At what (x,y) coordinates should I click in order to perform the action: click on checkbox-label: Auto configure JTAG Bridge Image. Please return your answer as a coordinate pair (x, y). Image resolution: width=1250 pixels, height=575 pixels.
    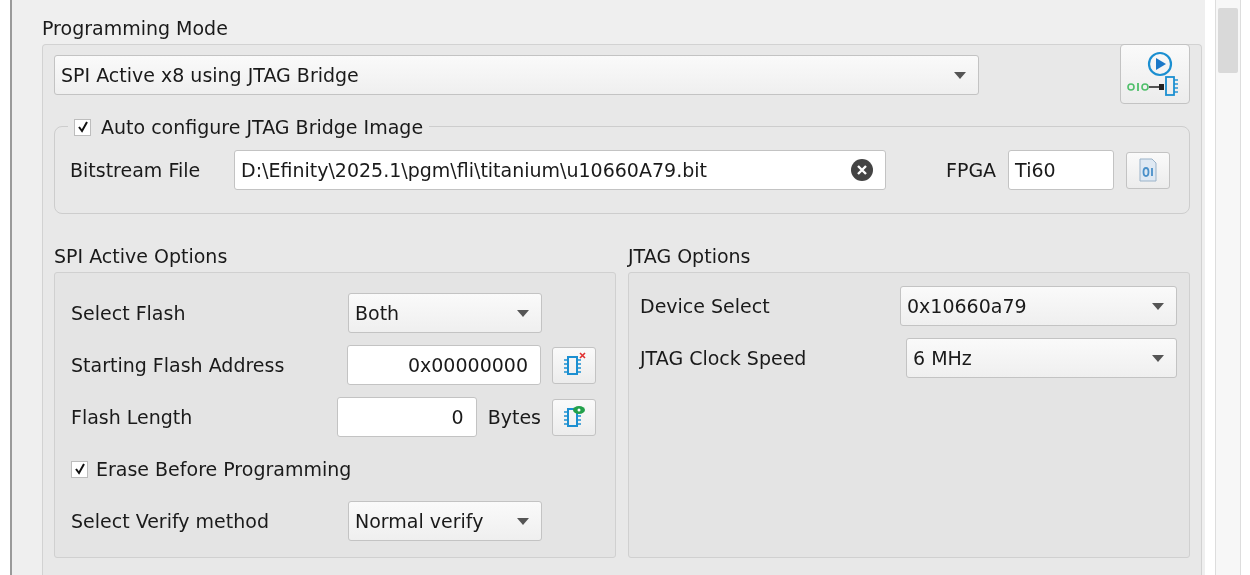
    Looking at the image, I should click on (262, 127).